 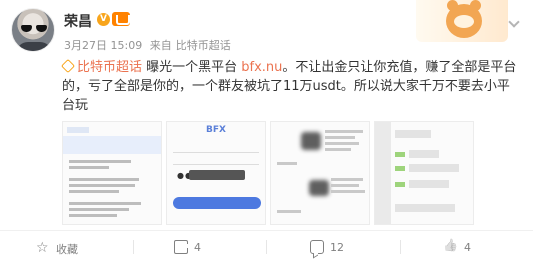 I want to click on like-count: 4, so click(x=467, y=247).